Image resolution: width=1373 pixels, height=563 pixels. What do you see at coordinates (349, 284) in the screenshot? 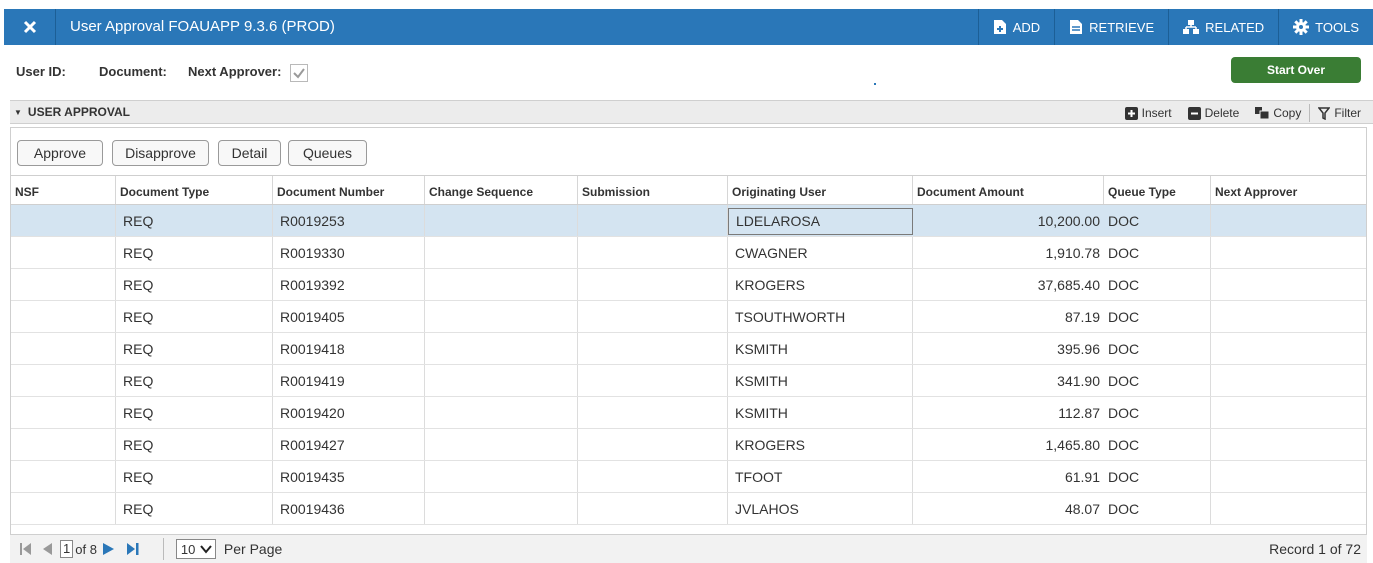
I see `cell-document-number: R0019392` at bounding box center [349, 284].